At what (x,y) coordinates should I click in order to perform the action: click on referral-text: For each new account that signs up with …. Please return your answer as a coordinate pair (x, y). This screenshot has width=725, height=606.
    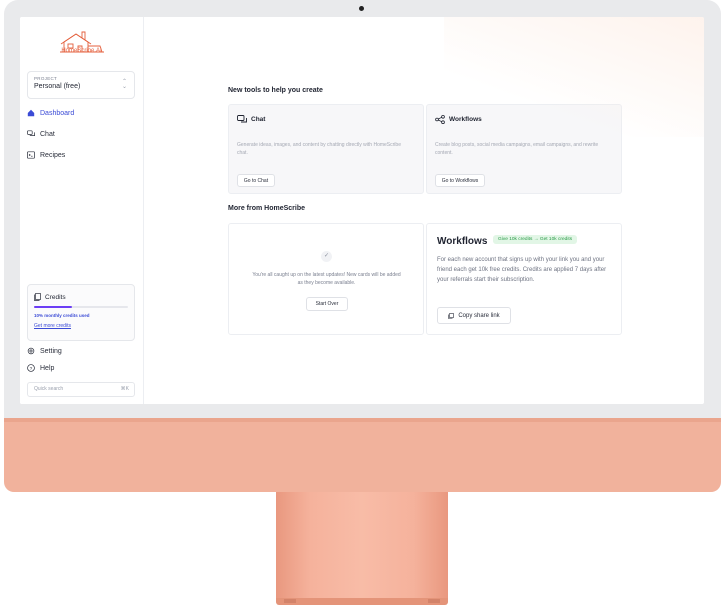
    Looking at the image, I should click on (522, 270).